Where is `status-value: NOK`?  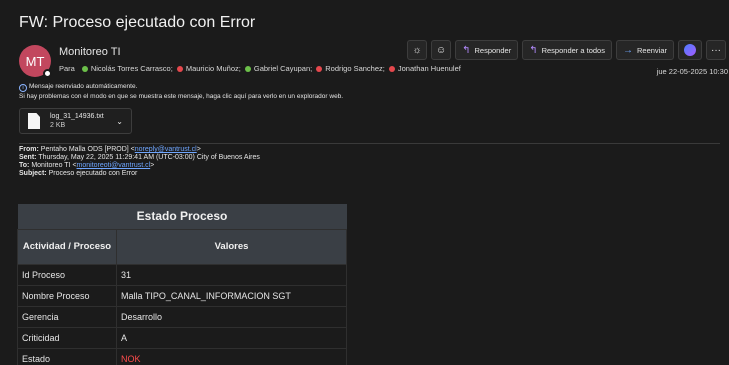 status-value: NOK is located at coordinates (231, 356).